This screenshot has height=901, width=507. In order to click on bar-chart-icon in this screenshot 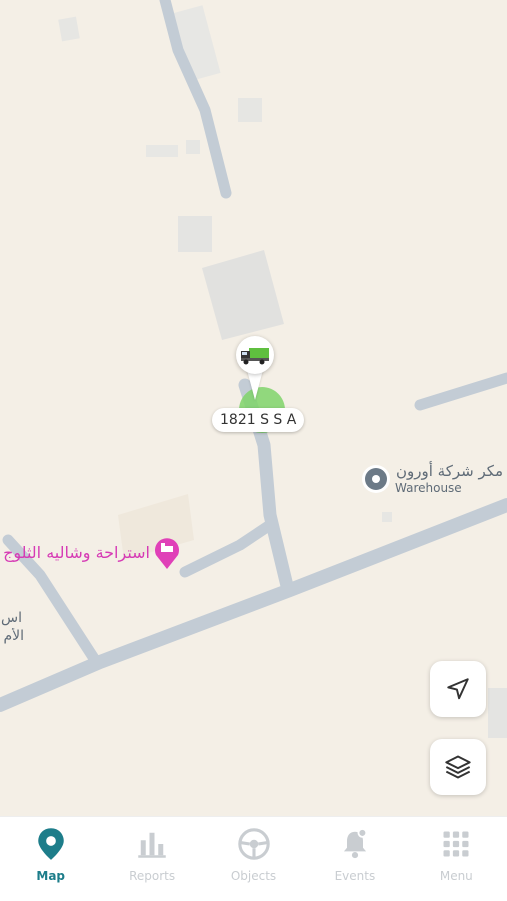, I will do `click(152, 845)`.